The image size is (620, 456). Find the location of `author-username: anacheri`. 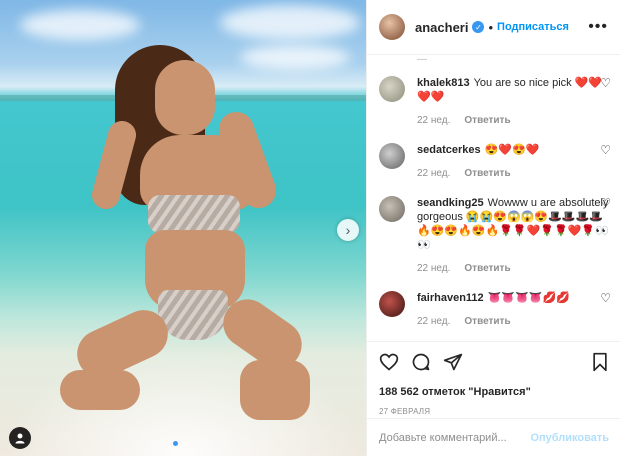

author-username: anacheri is located at coordinates (441, 27).